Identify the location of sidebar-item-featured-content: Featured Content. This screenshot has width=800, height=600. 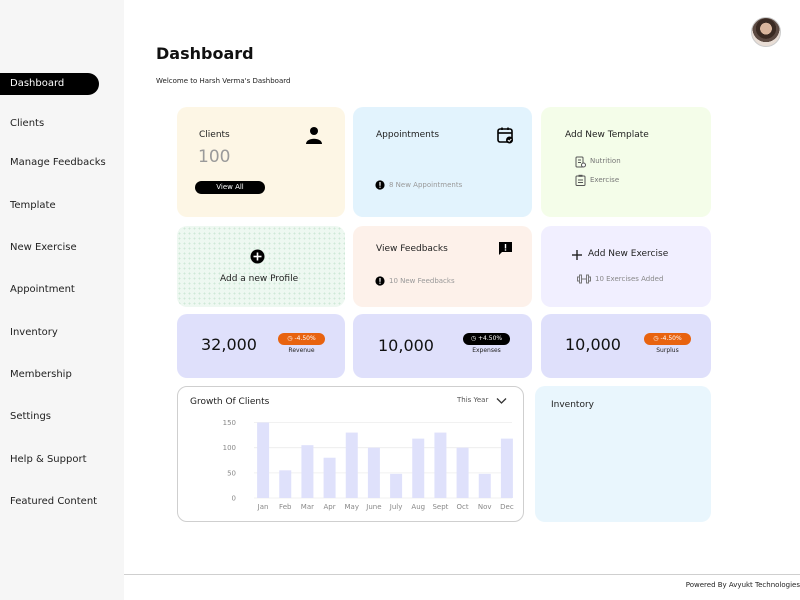
(53, 501).